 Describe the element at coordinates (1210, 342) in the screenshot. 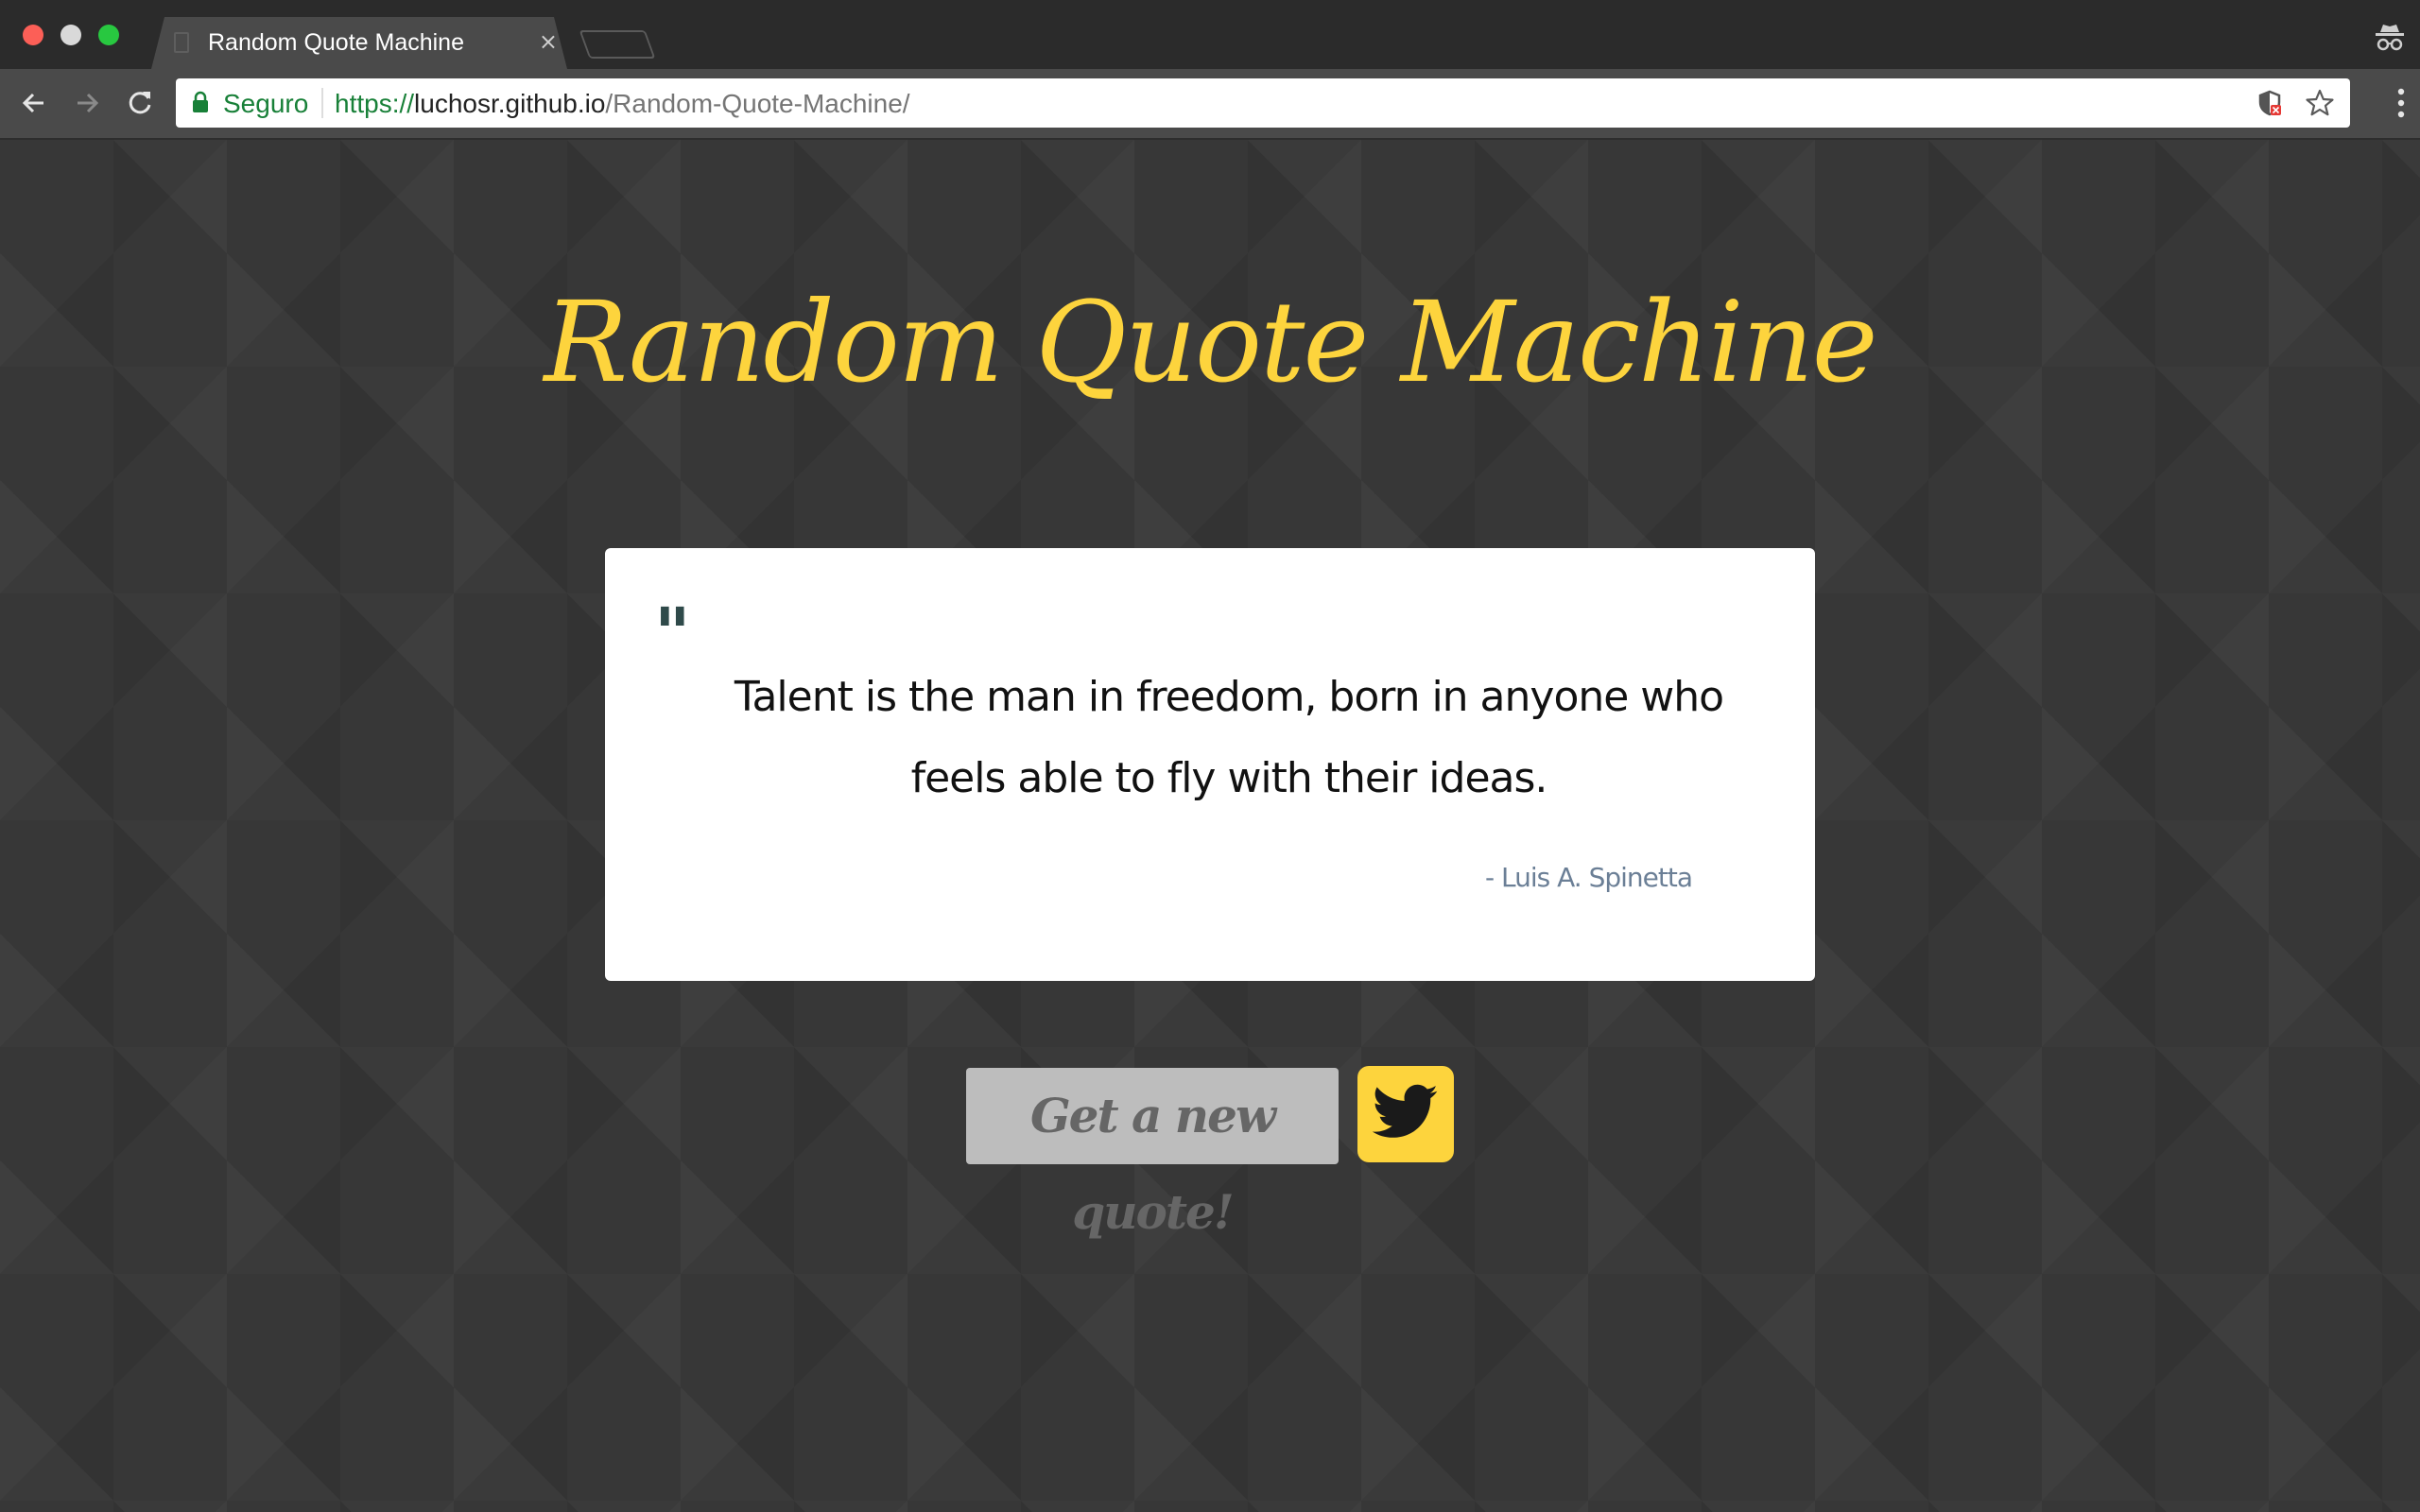

I see `page-title: Random Quote Machine` at that location.